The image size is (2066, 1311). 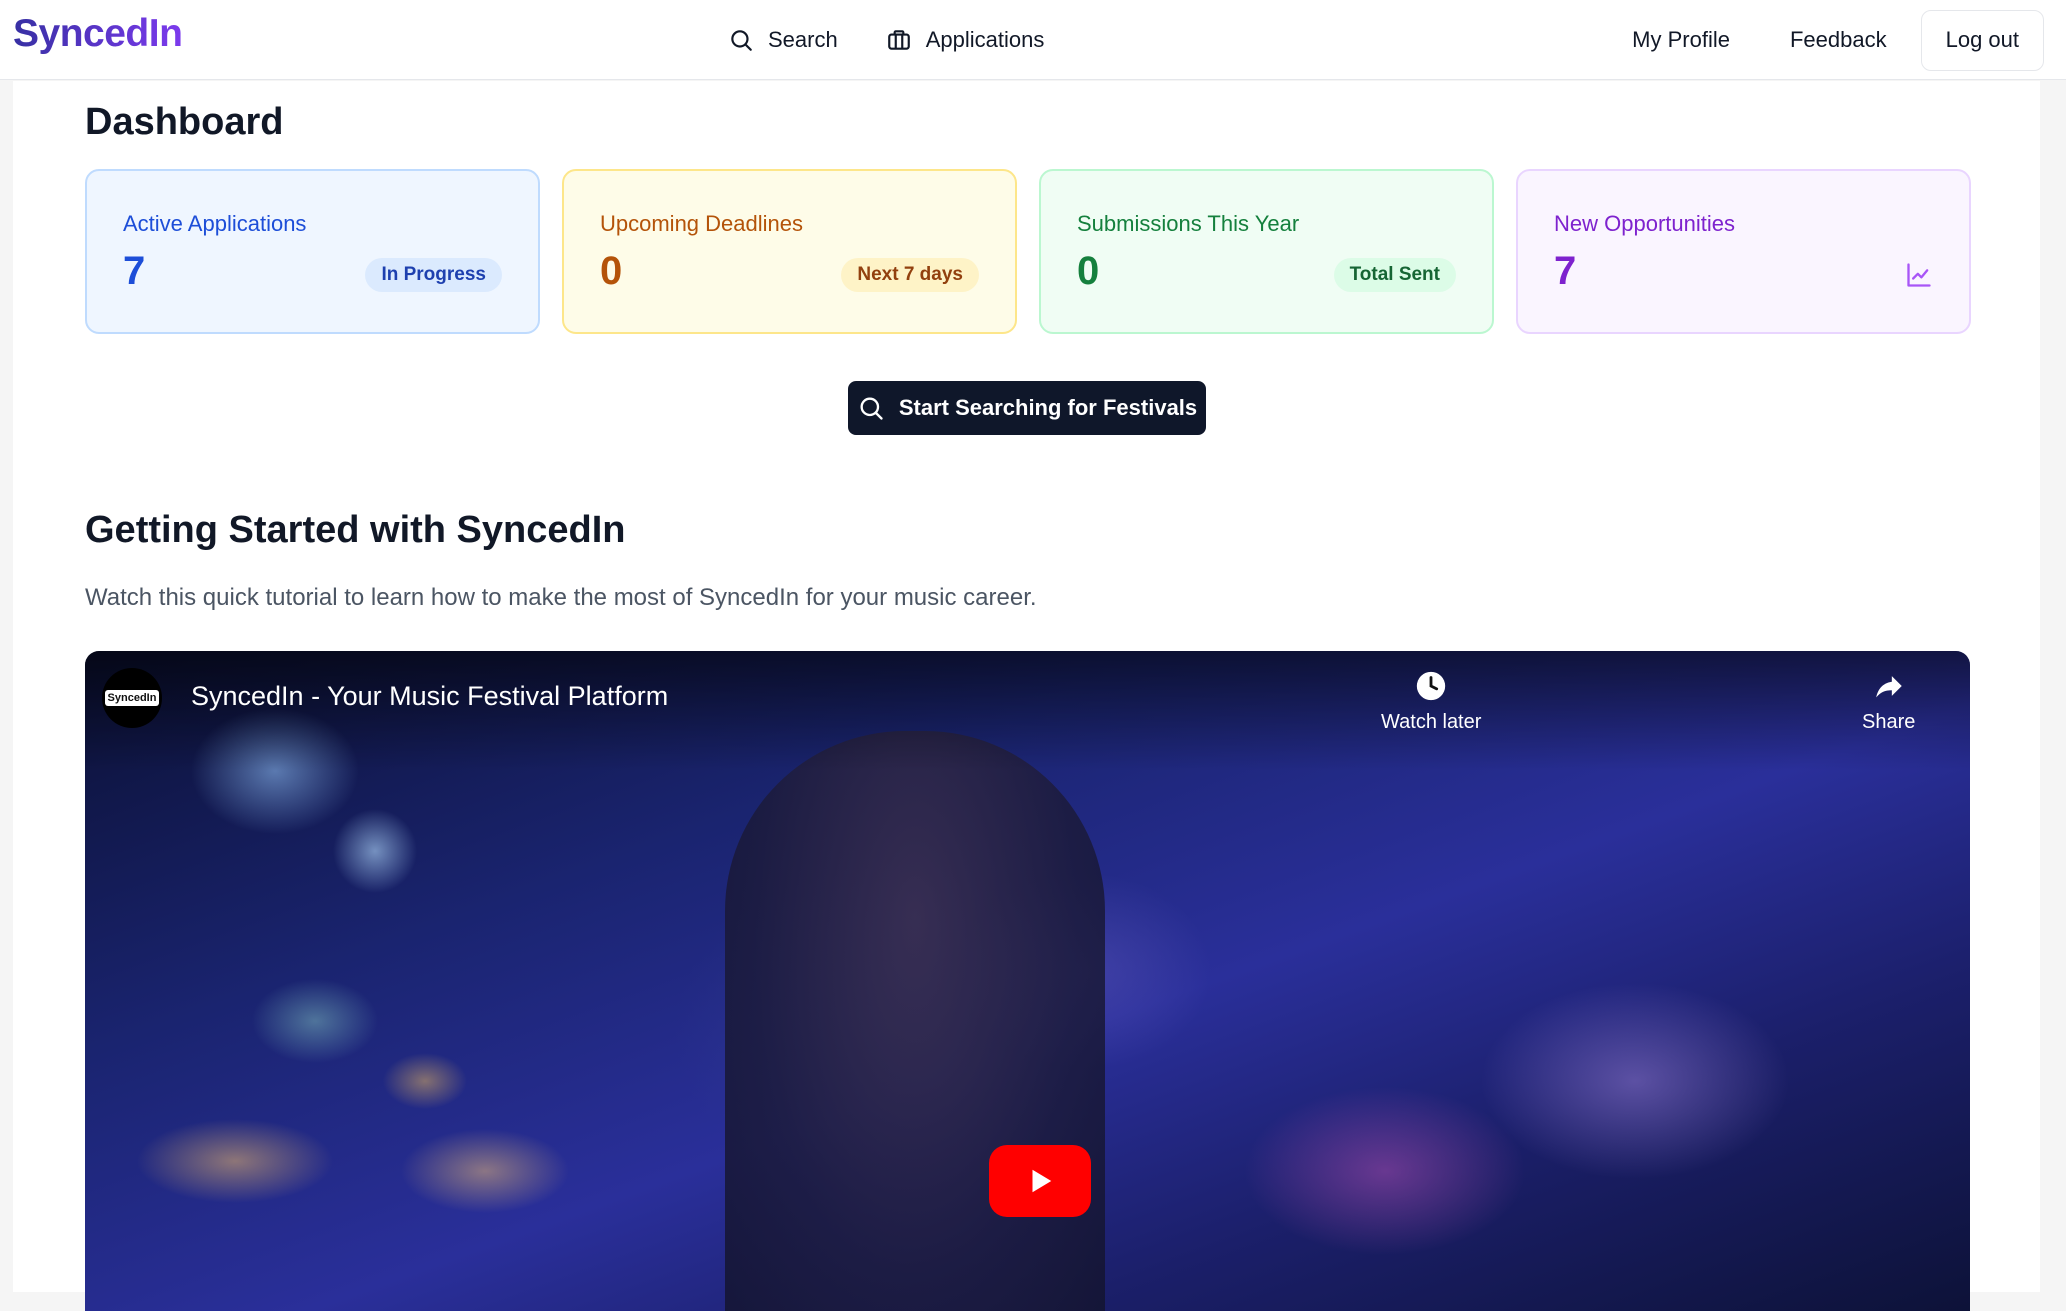 I want to click on stat-card-label: Active Applications, so click(x=215, y=223).